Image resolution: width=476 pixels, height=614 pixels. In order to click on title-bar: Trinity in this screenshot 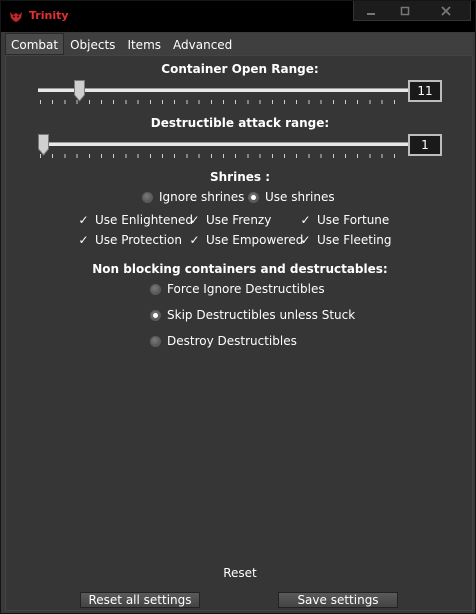, I will do `click(238, 16)`.